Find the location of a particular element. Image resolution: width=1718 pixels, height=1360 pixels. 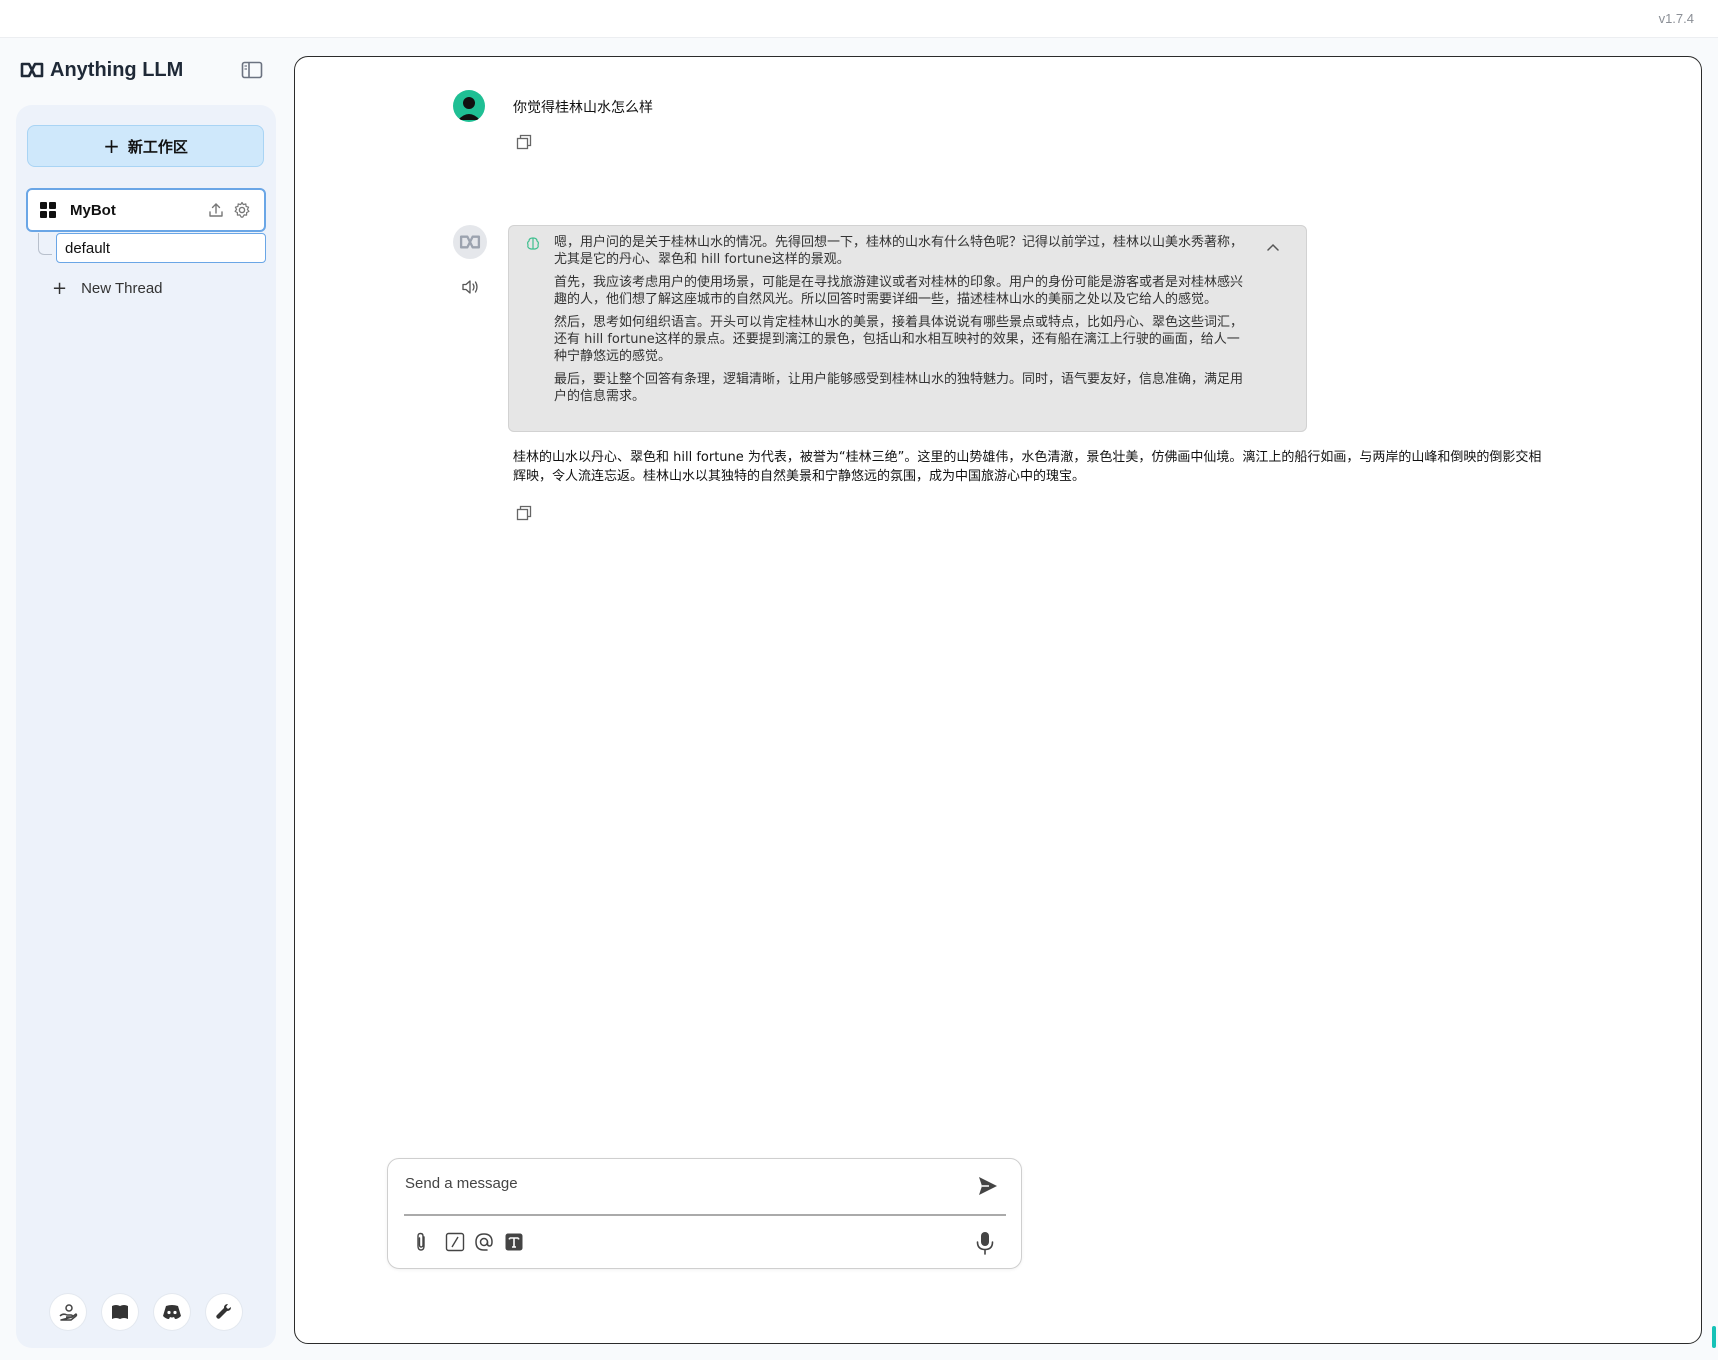

microphone-icon is located at coordinates (985, 1243).